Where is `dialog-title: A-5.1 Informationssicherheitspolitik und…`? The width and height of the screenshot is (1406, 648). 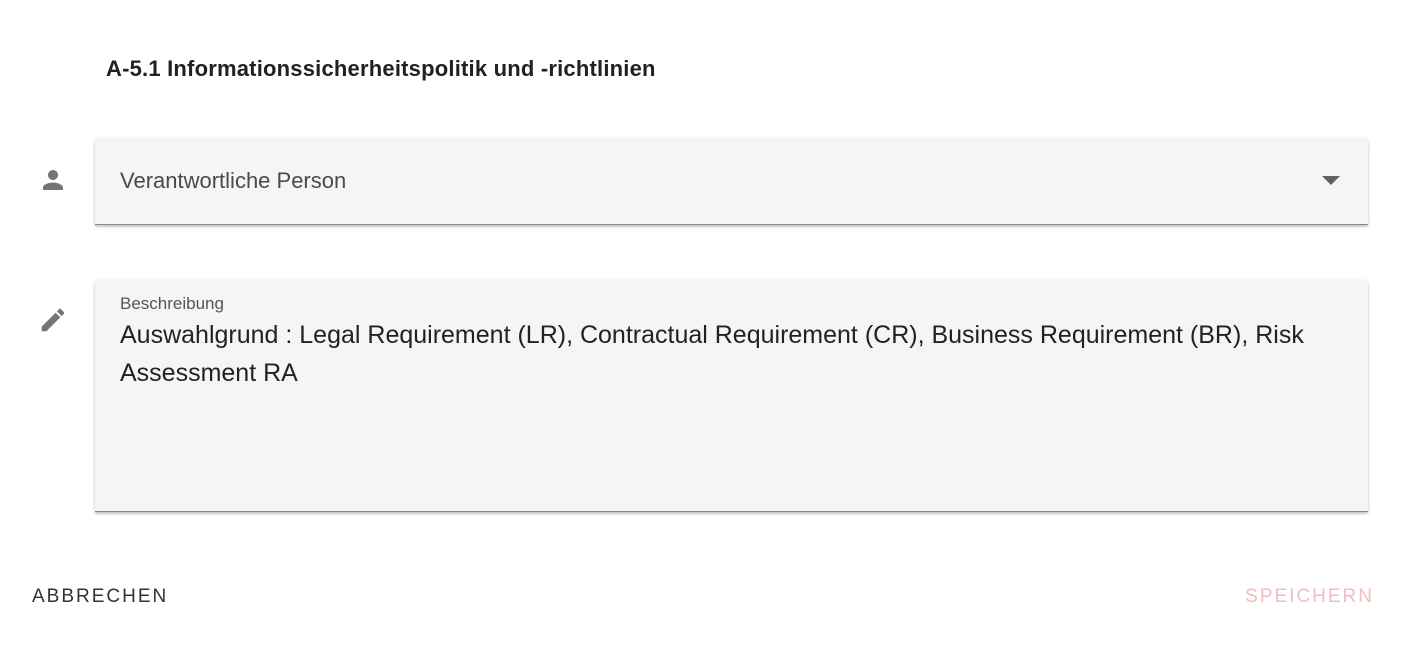
dialog-title: A-5.1 Informationssicherheitspolitik und… is located at coordinates (381, 68).